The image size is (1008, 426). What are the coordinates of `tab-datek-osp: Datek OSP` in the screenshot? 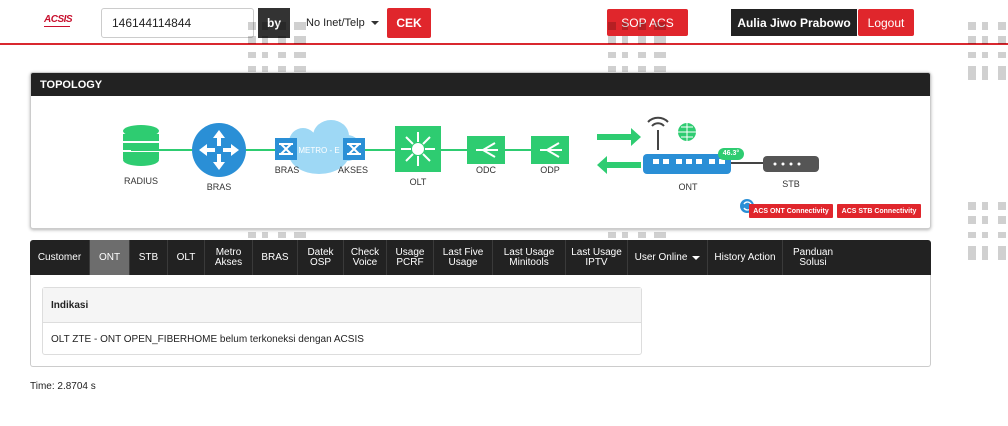 It's located at (321, 257).